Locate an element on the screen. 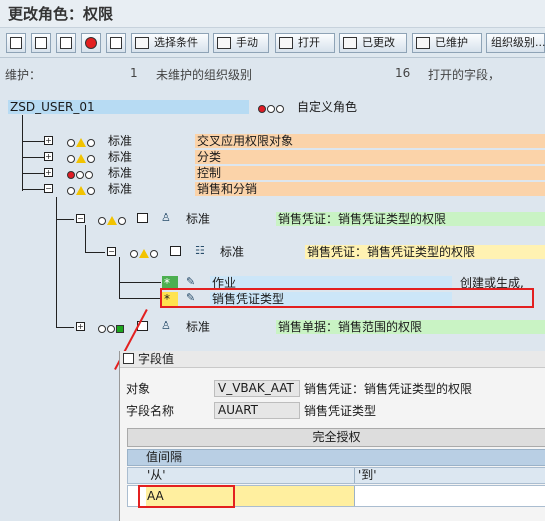  maintained-icon is located at coordinates (423, 43).